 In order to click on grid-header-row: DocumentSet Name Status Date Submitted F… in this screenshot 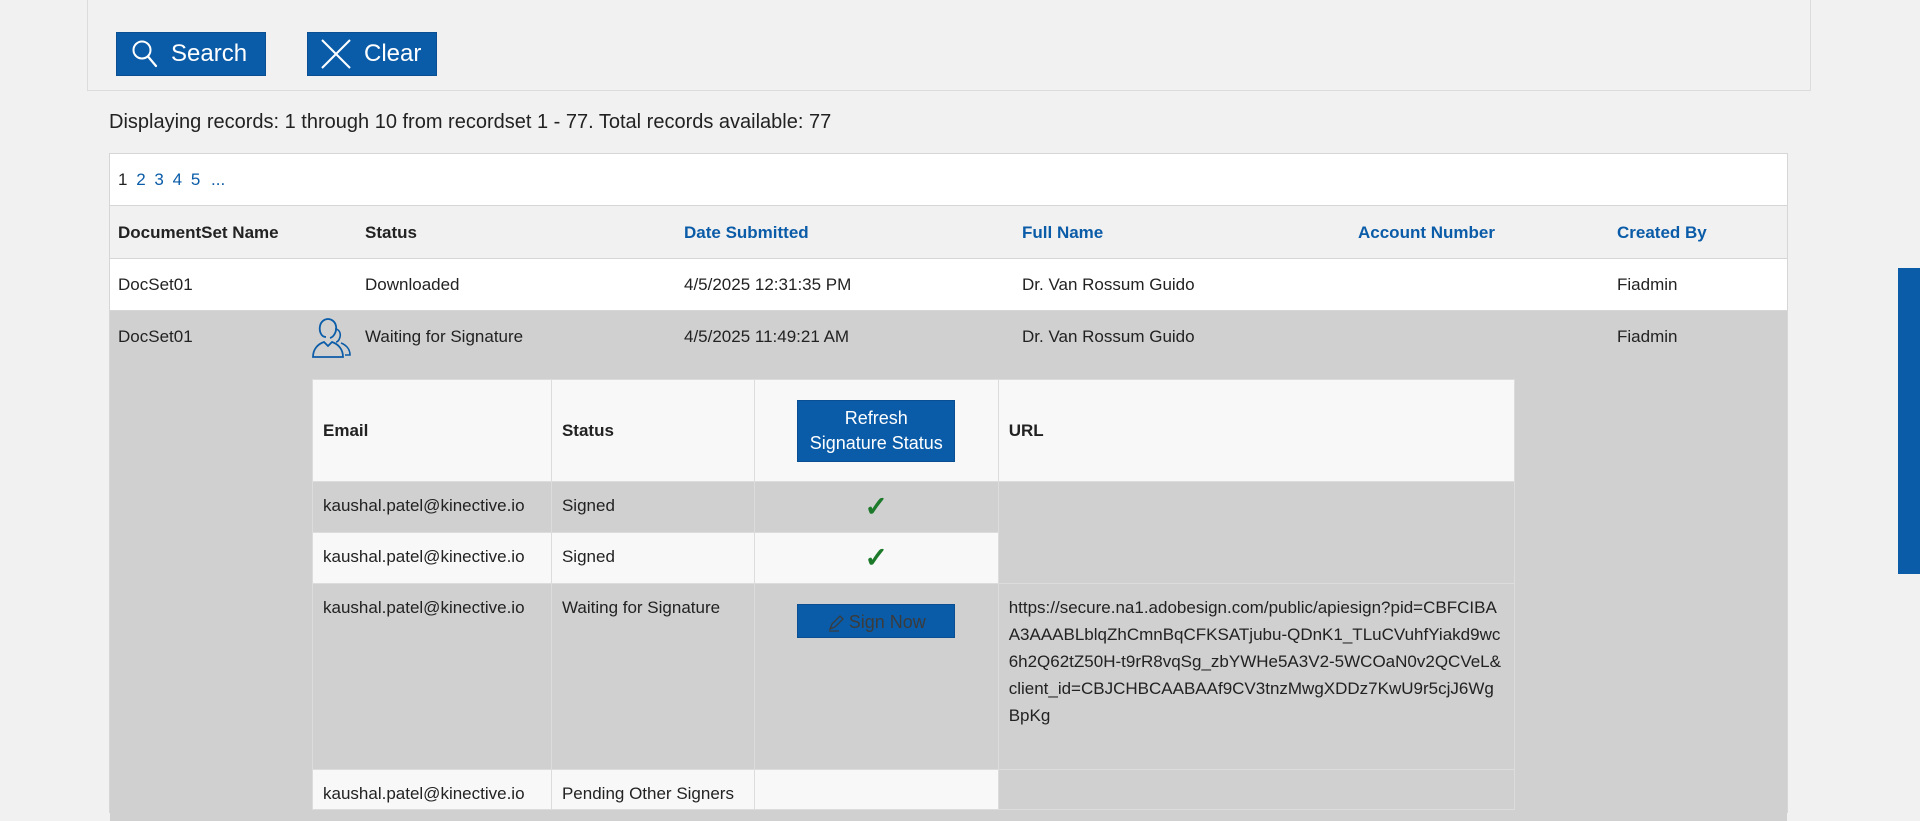, I will do `click(948, 232)`.